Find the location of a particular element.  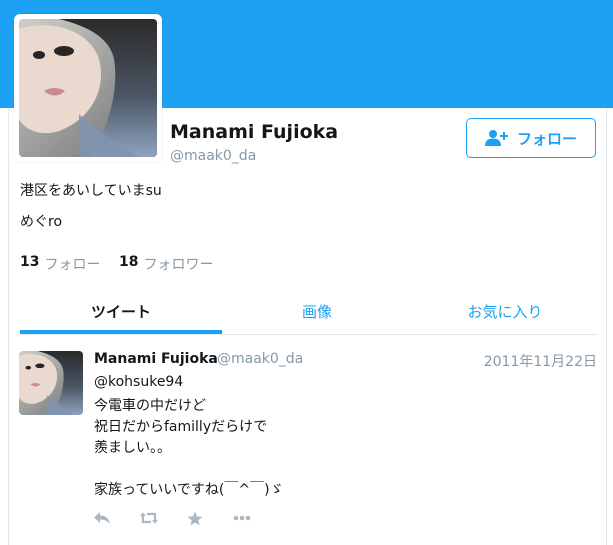

profile-bio: 港区をあいしていまsu is located at coordinates (91, 191).